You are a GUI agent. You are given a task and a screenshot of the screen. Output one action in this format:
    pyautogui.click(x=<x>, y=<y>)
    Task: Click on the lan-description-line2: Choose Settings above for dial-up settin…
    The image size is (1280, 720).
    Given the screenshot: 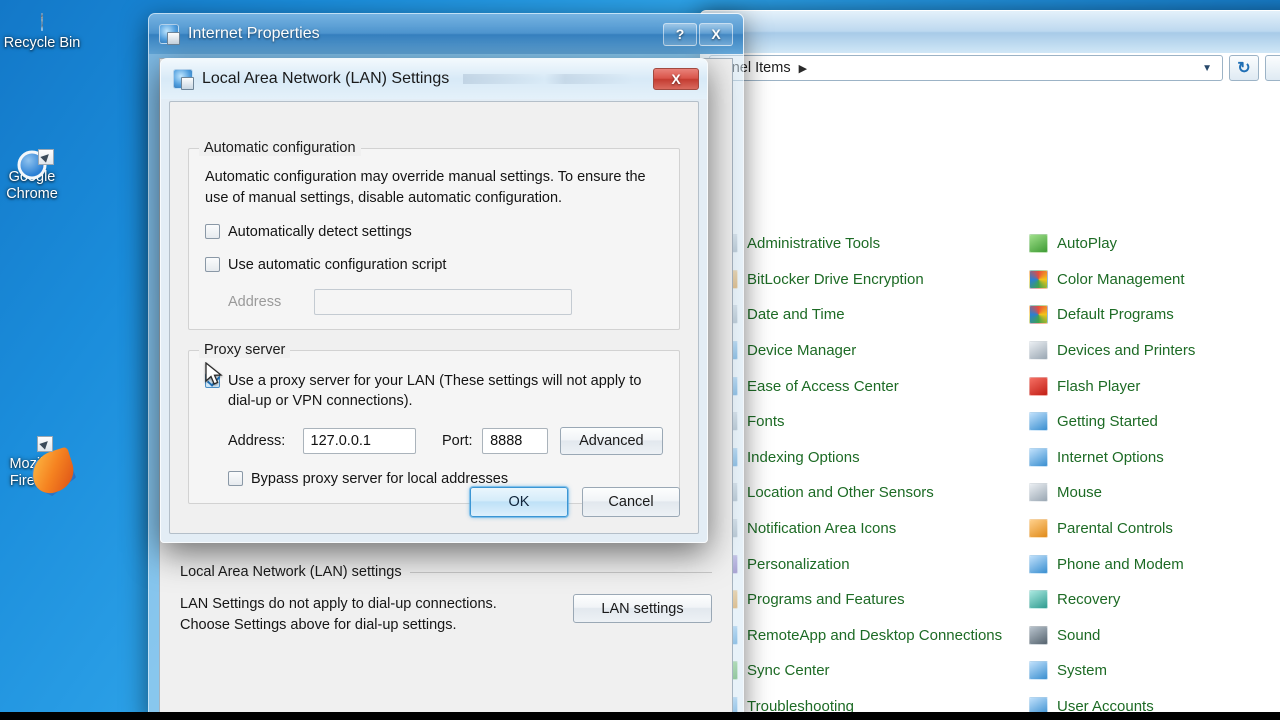 What is the action you would take?
    pyautogui.click(x=318, y=625)
    